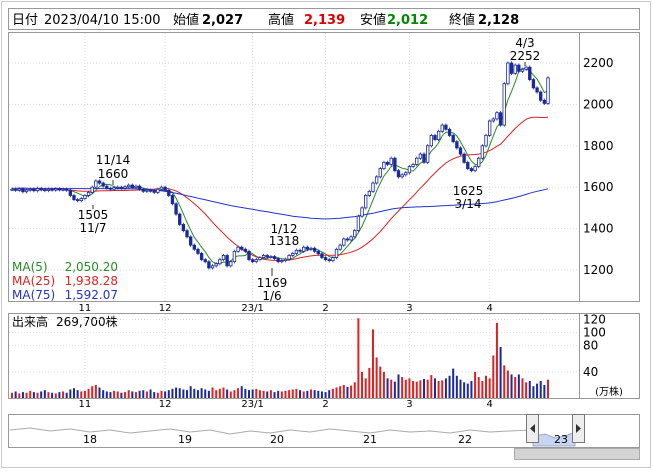  What do you see at coordinates (186, 20) in the screenshot?
I see `open-label: 始値` at bounding box center [186, 20].